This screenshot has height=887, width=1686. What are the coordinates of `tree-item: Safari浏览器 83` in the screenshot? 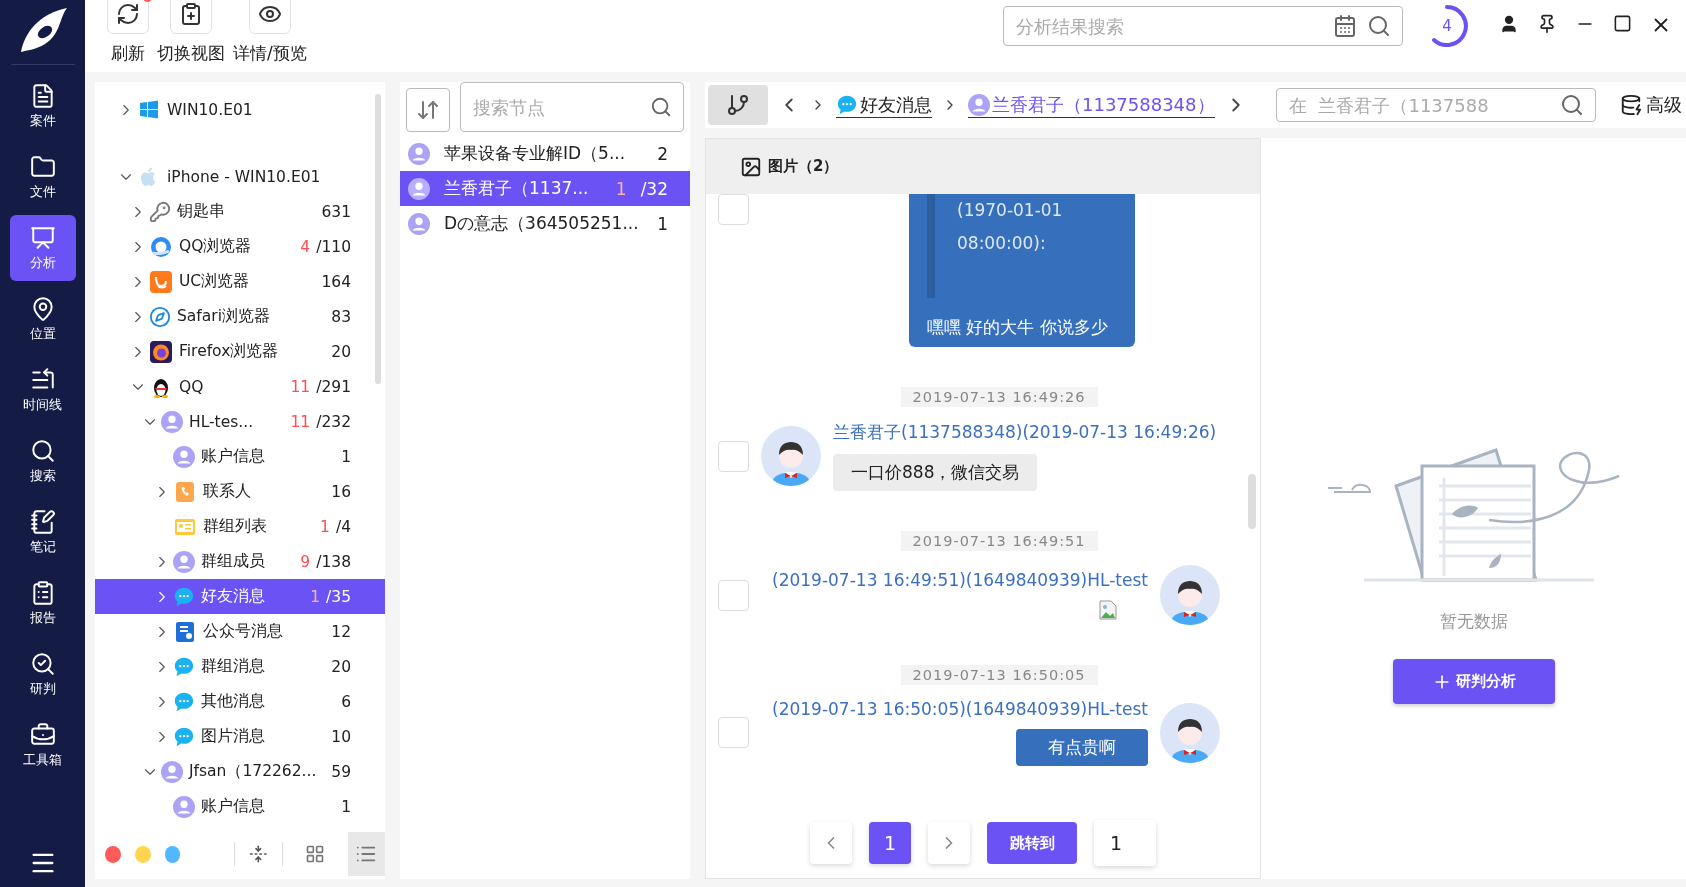 It's located at (240, 316).